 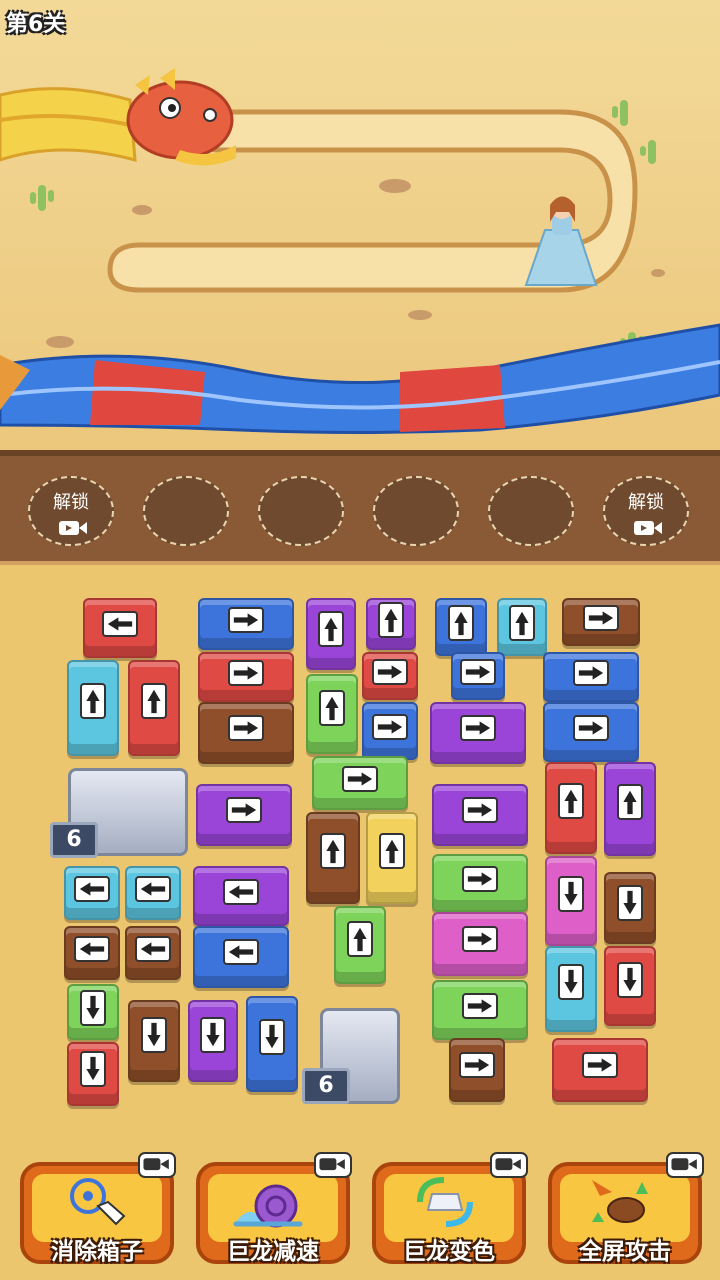 What do you see at coordinates (646, 511) in the screenshot?
I see `unlock-slot-right: 解锁` at bounding box center [646, 511].